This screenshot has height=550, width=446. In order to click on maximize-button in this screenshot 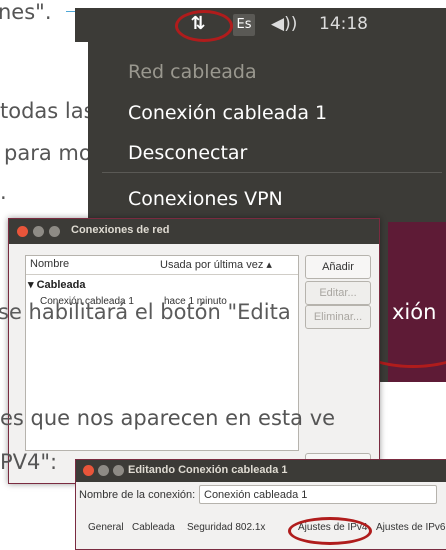, I will do `click(54, 231)`.